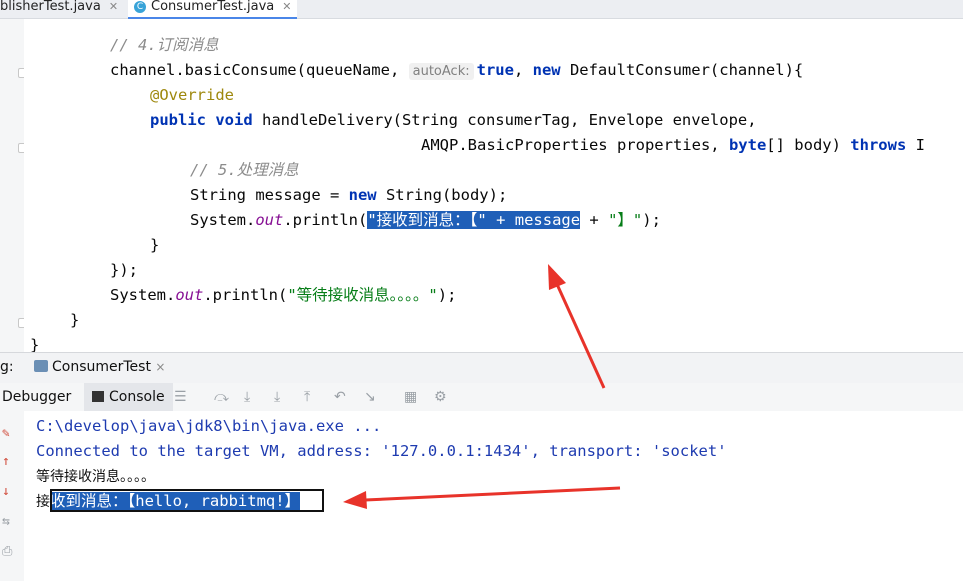 The width and height of the screenshot is (963, 581). Describe the element at coordinates (441, 71) in the screenshot. I see `param-hint: autoAck:` at that location.